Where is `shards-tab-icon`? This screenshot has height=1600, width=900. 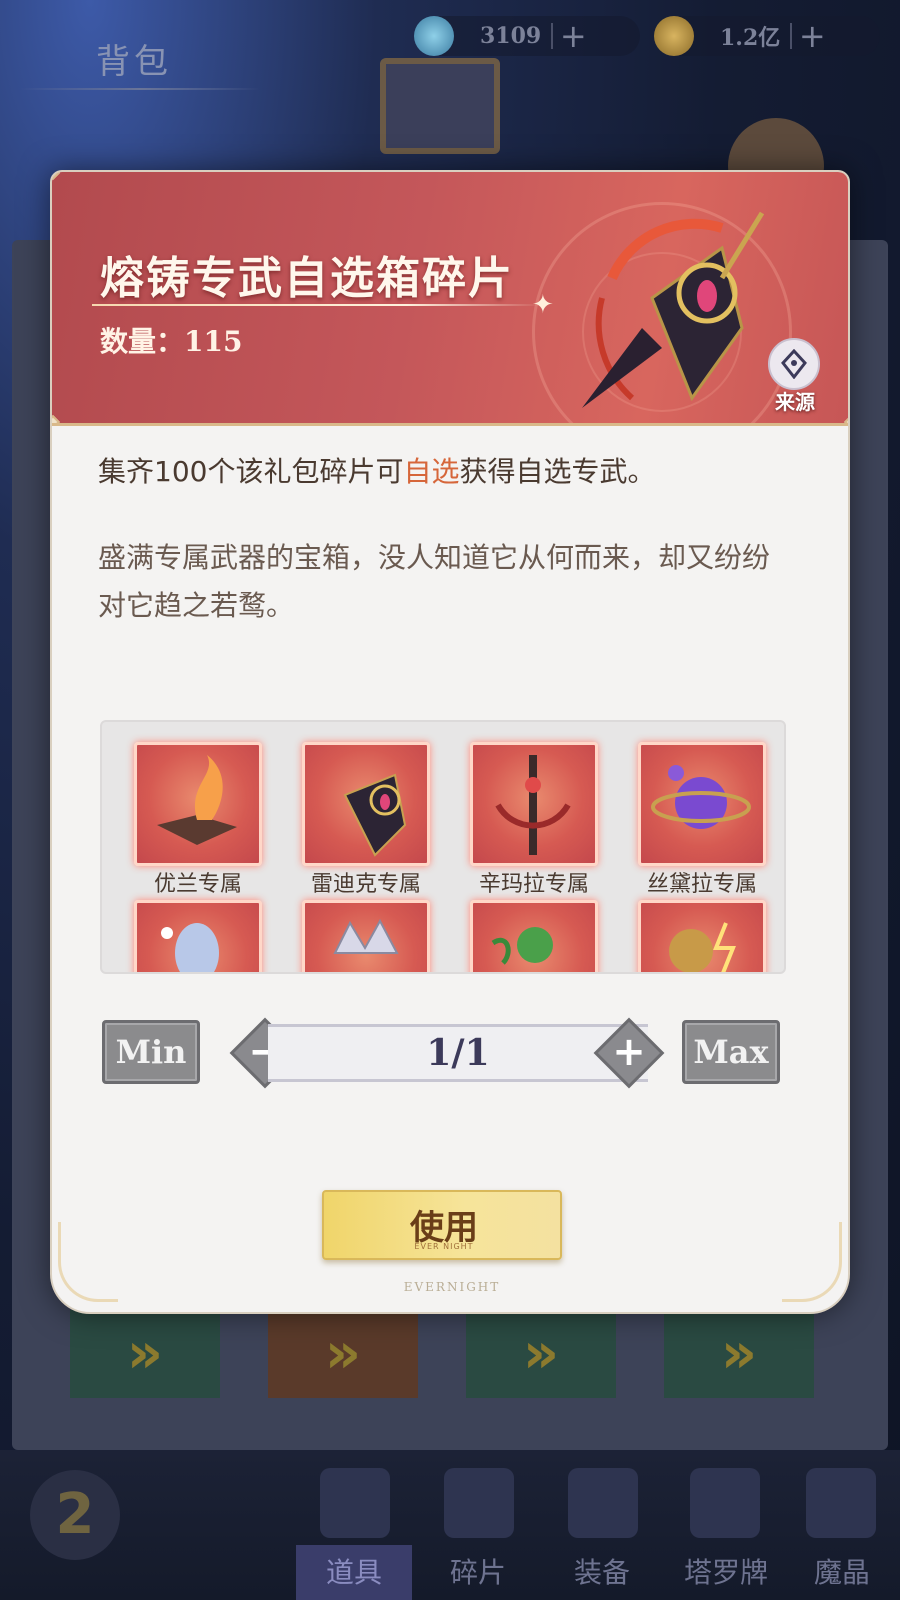
shards-tab-icon is located at coordinates (479, 1503).